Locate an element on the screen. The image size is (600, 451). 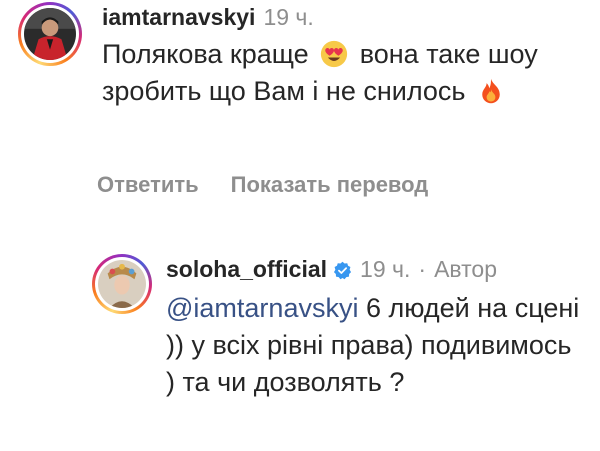
comment-time: 19 ч. is located at coordinates (288, 17).